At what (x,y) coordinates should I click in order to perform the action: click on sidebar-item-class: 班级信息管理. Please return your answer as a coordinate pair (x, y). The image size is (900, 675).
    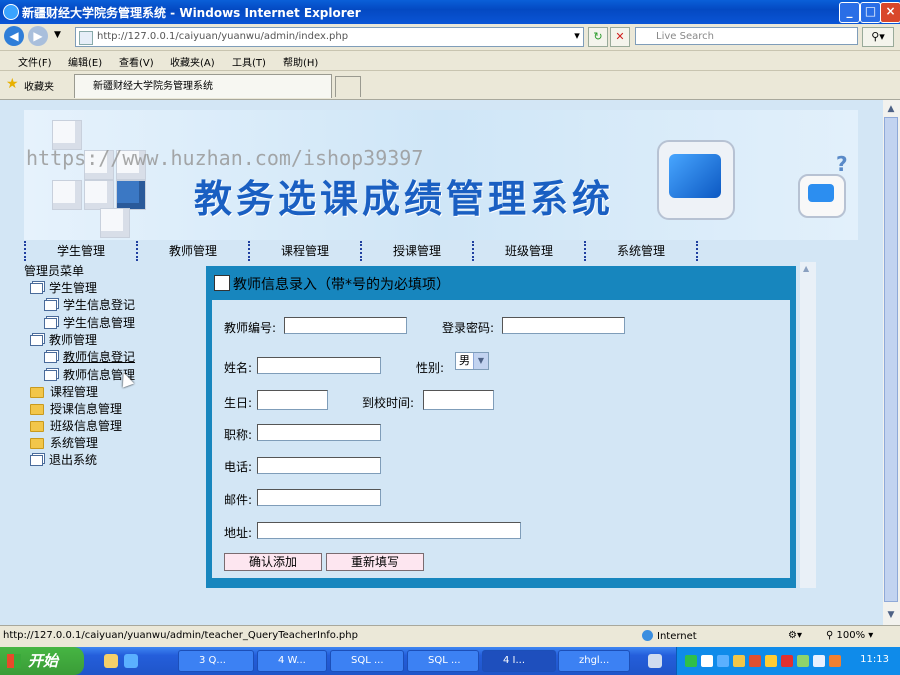
    Looking at the image, I should click on (76, 425).